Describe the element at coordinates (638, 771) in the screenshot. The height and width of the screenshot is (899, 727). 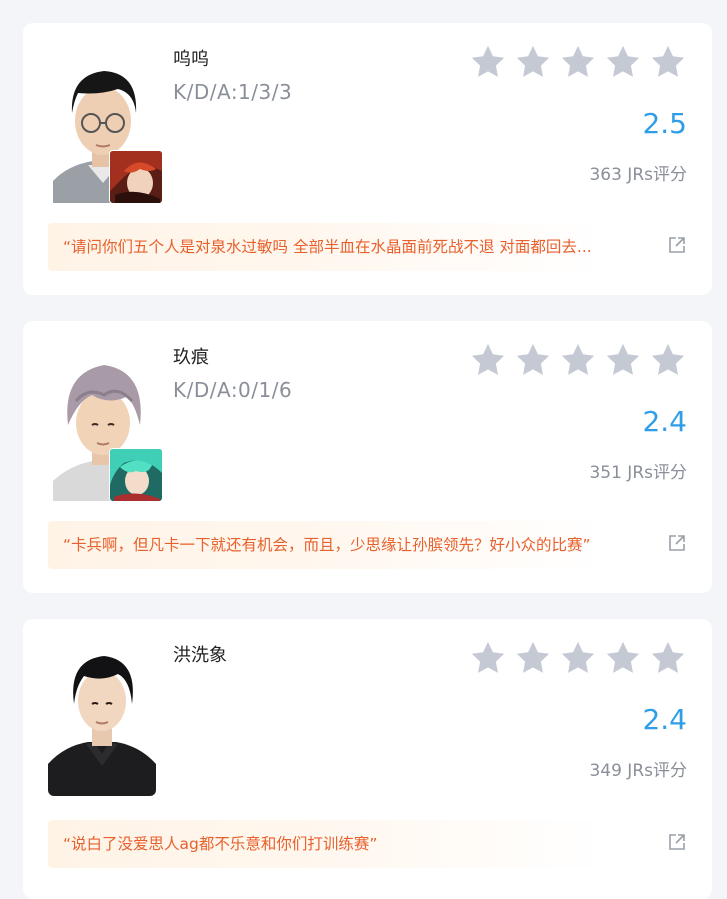
I see `rating-count: 349 JRs评分` at that location.